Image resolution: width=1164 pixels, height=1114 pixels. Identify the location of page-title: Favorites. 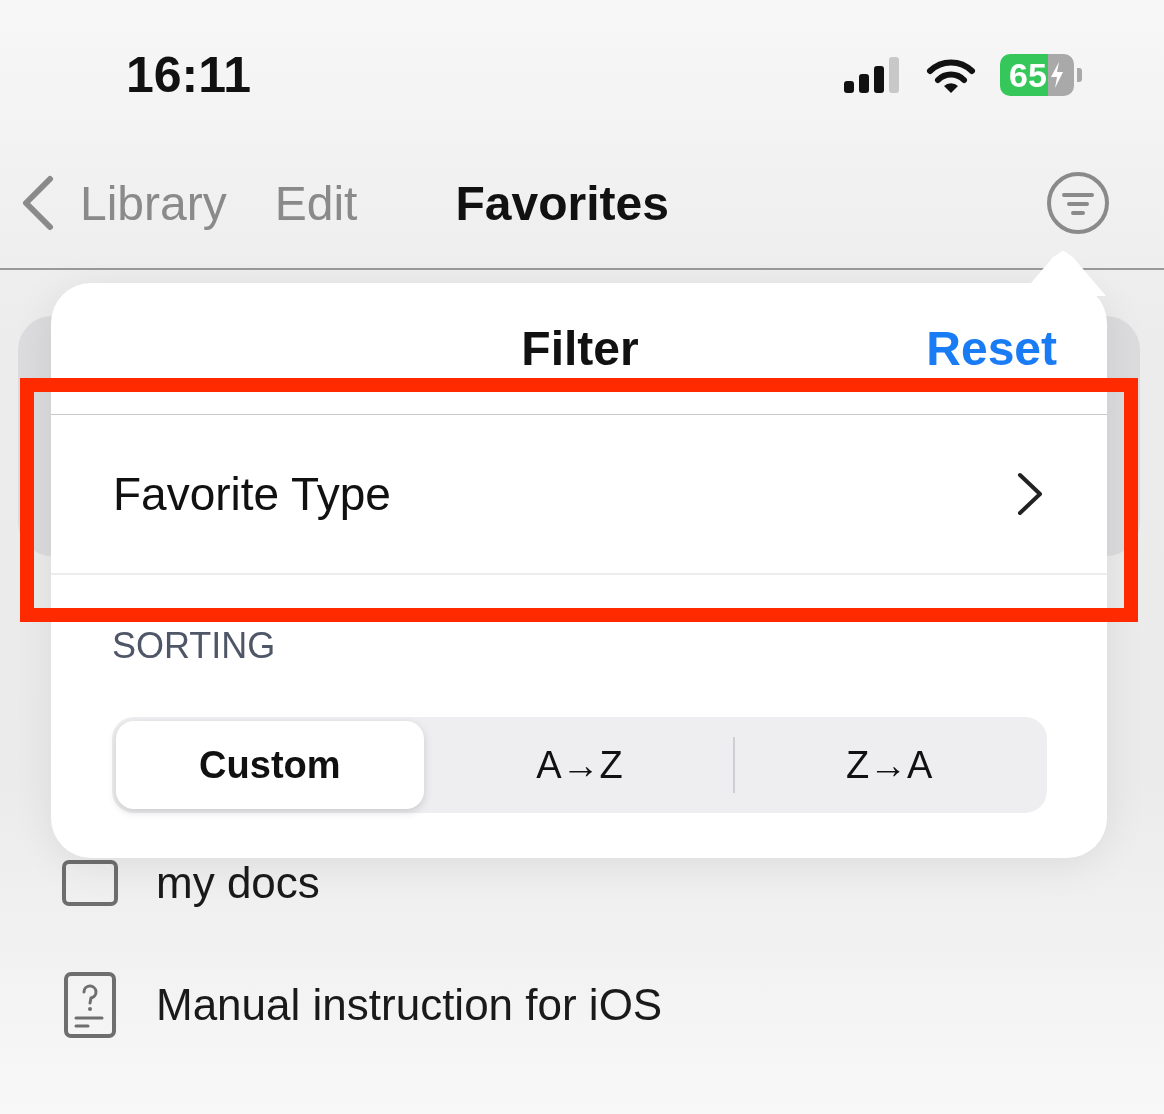
(562, 203).